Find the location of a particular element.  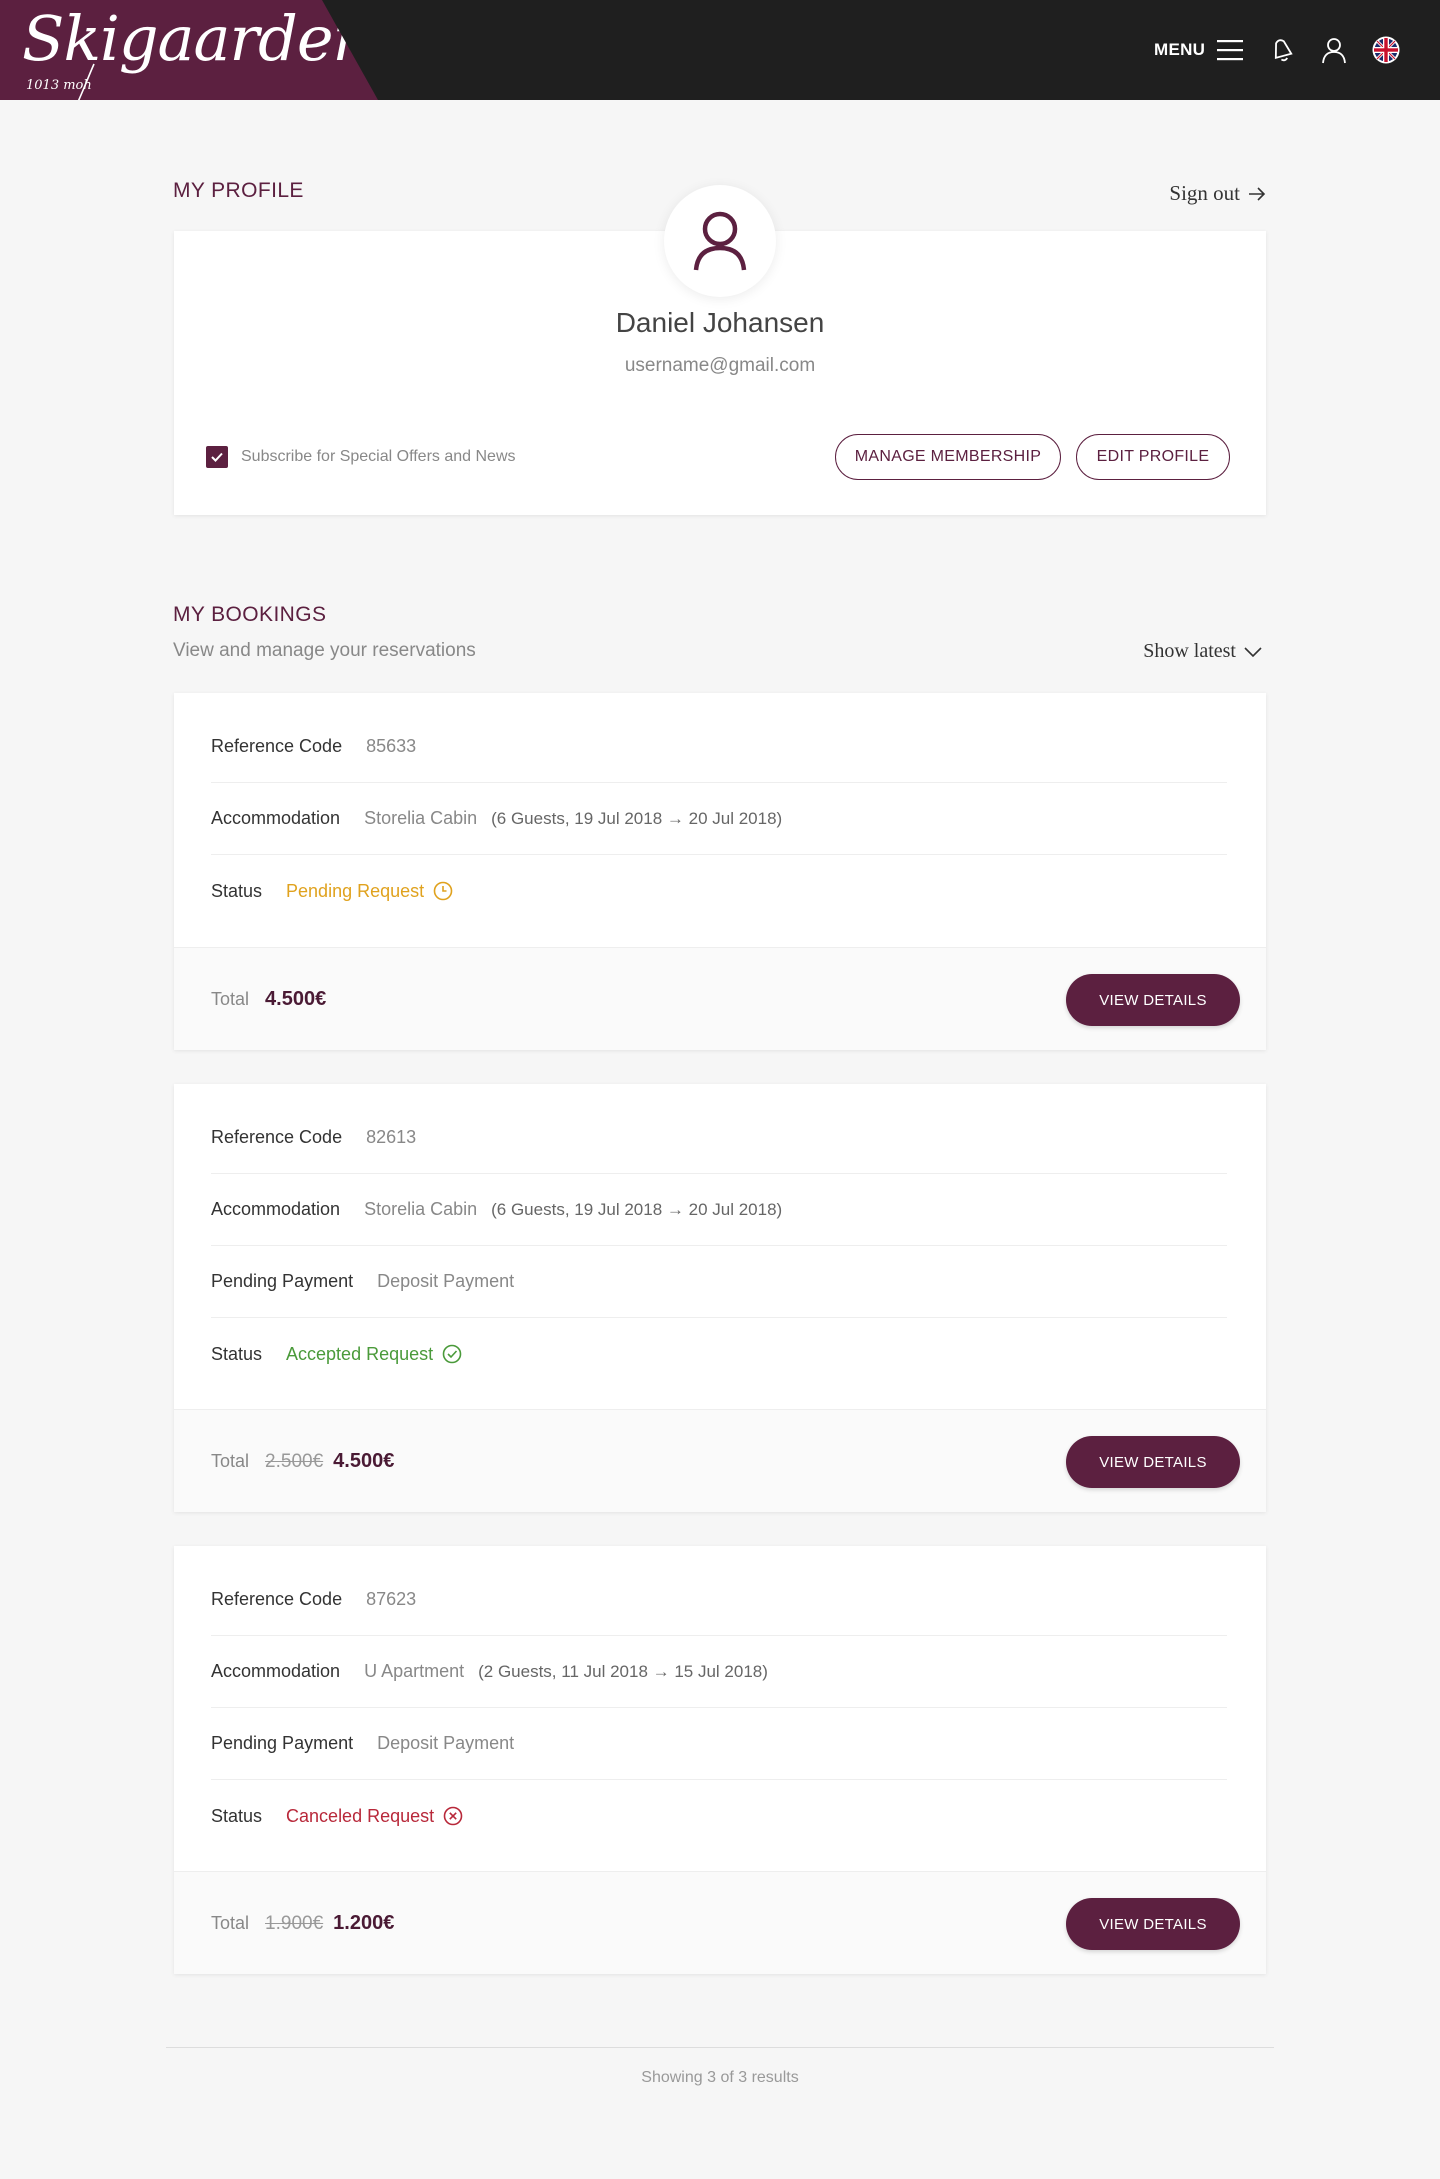

profile-section-title: MY PROFILE is located at coordinates (238, 190).